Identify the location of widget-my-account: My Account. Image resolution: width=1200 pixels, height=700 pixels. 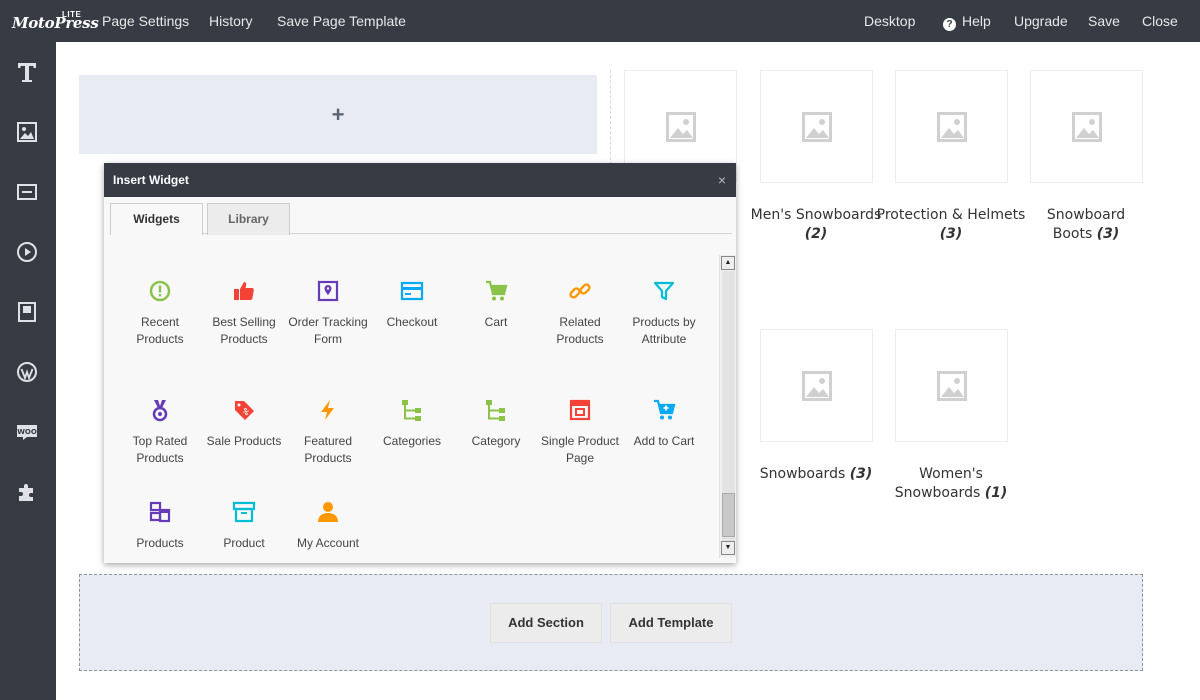
(328, 526).